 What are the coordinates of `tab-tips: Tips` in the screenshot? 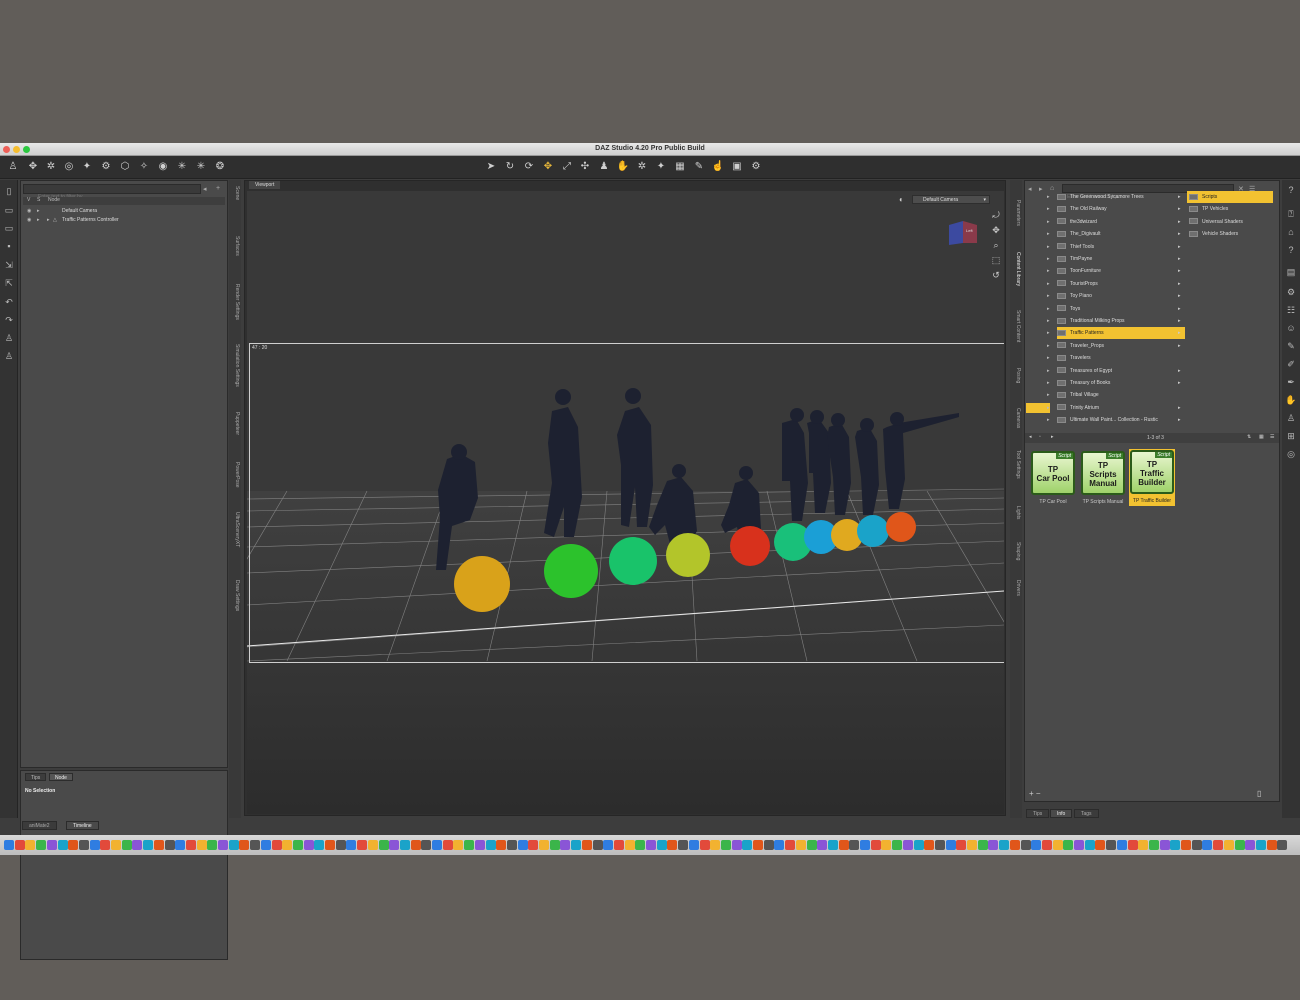 It's located at (36, 777).